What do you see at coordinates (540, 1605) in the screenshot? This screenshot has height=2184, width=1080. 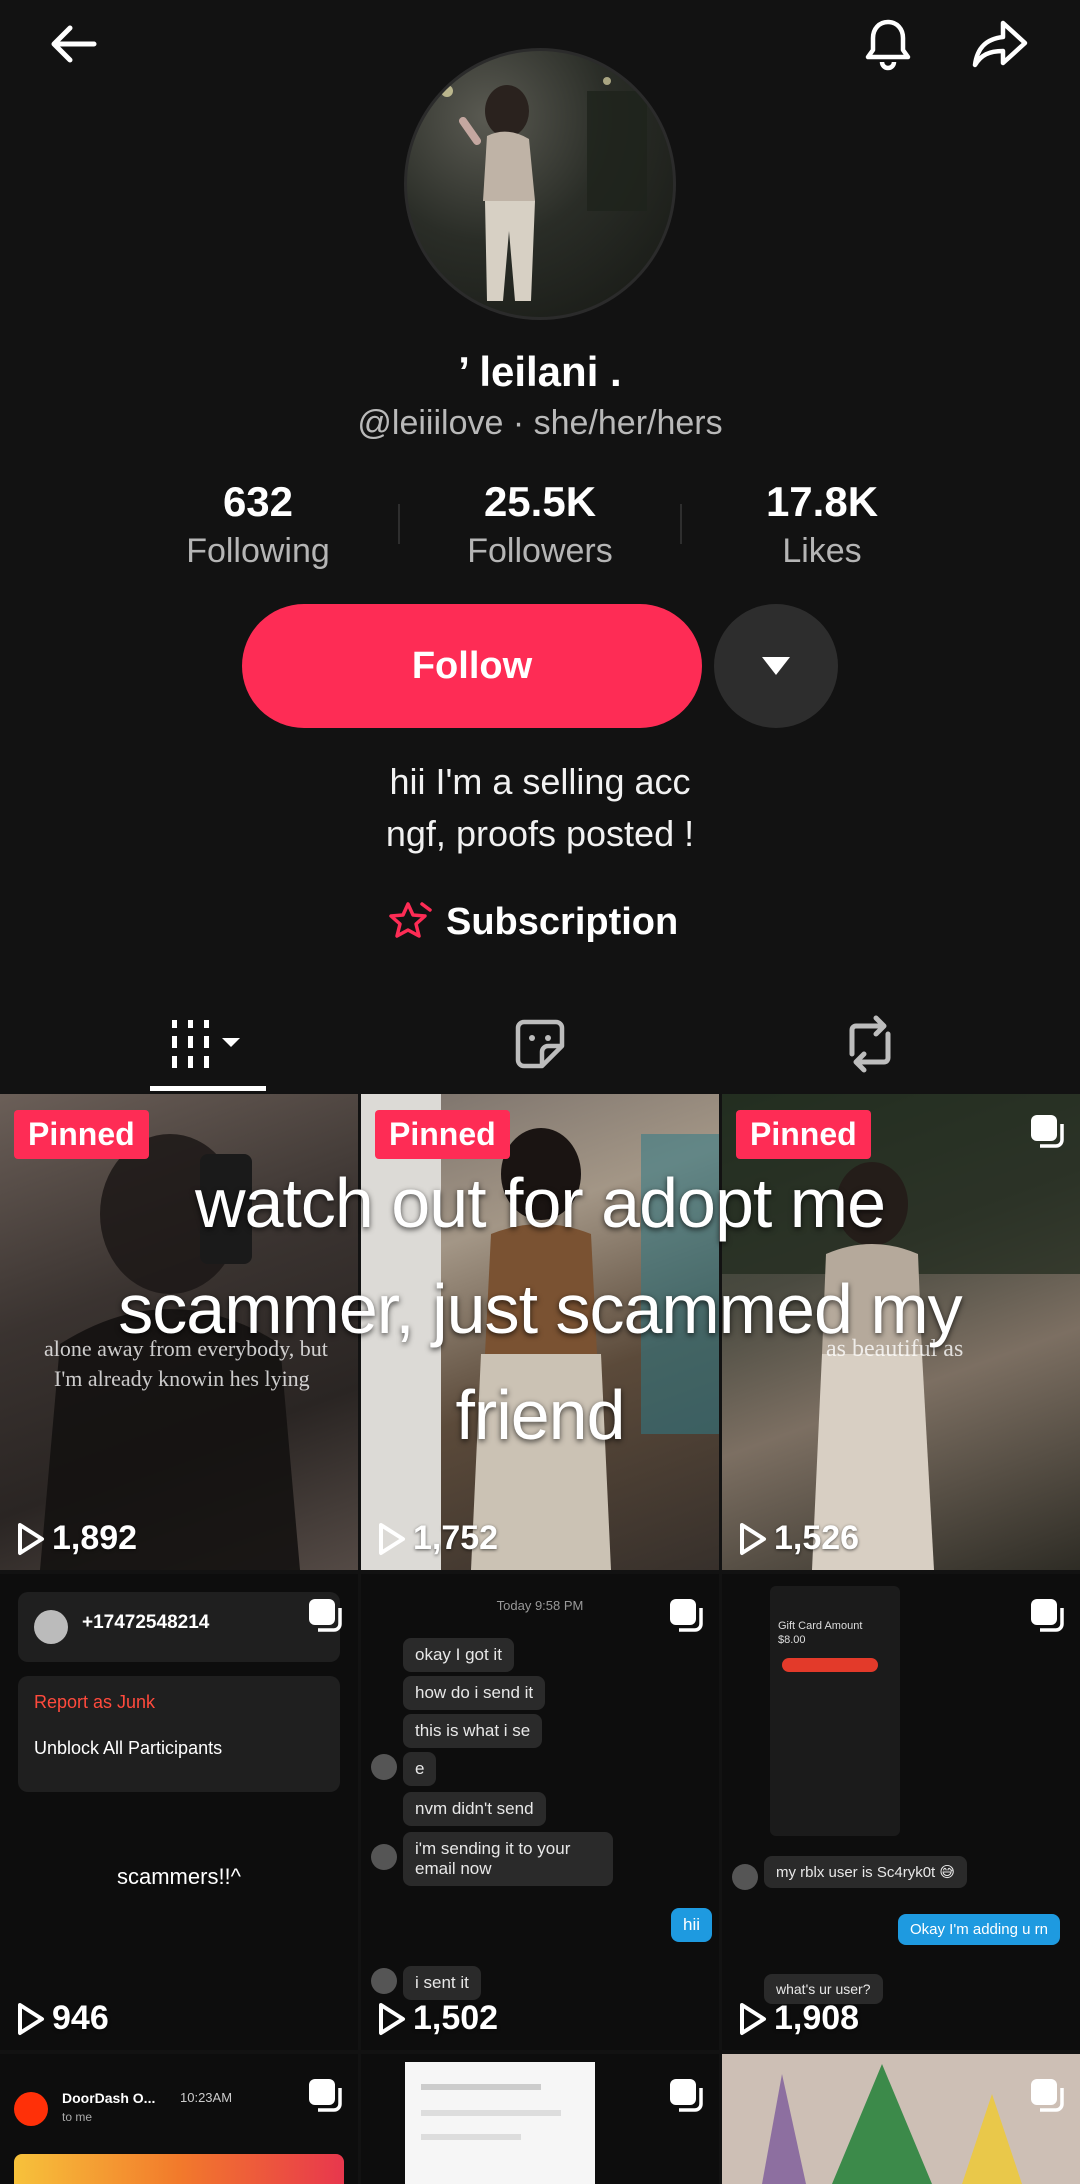 I see `chat-timestamp: Today 9:58 PM` at bounding box center [540, 1605].